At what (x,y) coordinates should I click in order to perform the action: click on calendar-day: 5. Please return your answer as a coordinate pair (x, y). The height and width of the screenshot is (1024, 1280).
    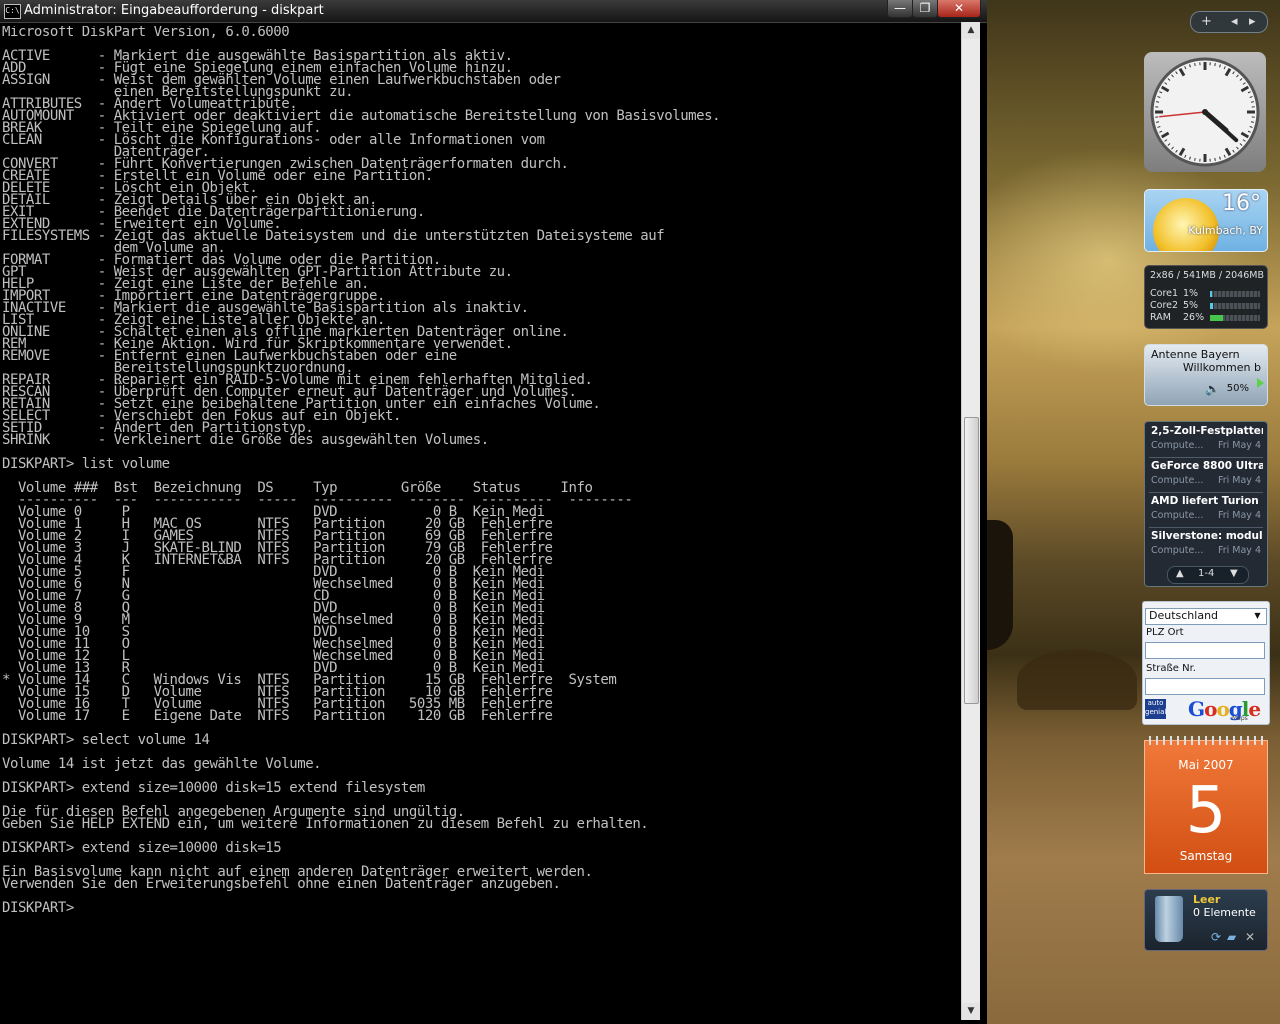
    Looking at the image, I should click on (1206, 811).